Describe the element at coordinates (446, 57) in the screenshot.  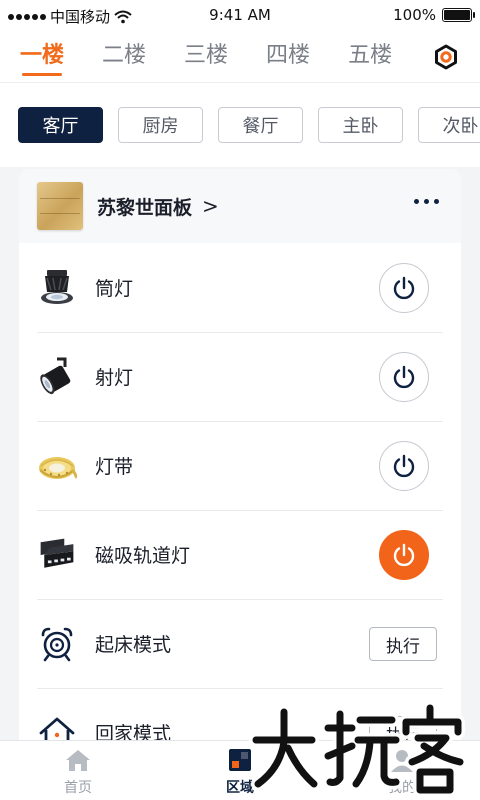
I see `hex-settings-icon` at that location.